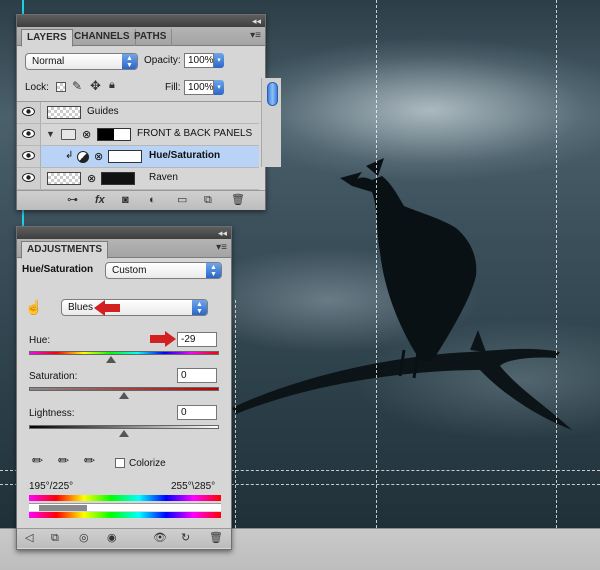  I want to click on eyedropper-icon: ✐, so click(36, 460).